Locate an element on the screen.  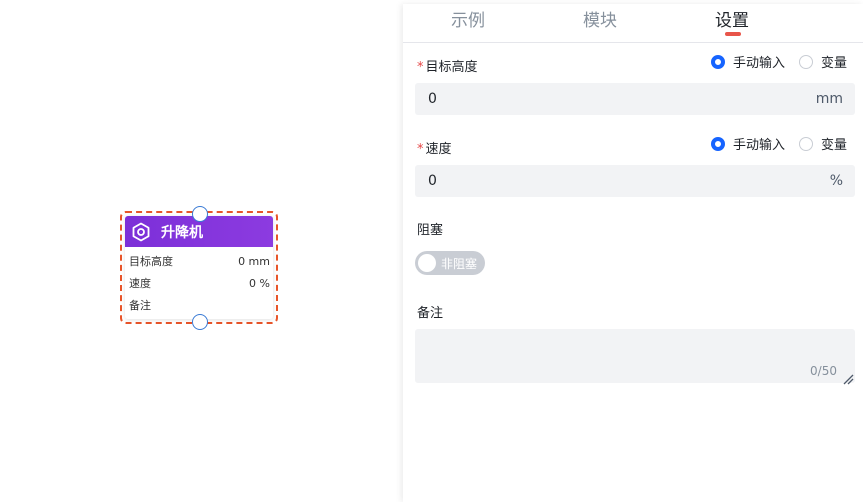
speed-mode-radios: 手动输入 变量 is located at coordinates (772, 143).